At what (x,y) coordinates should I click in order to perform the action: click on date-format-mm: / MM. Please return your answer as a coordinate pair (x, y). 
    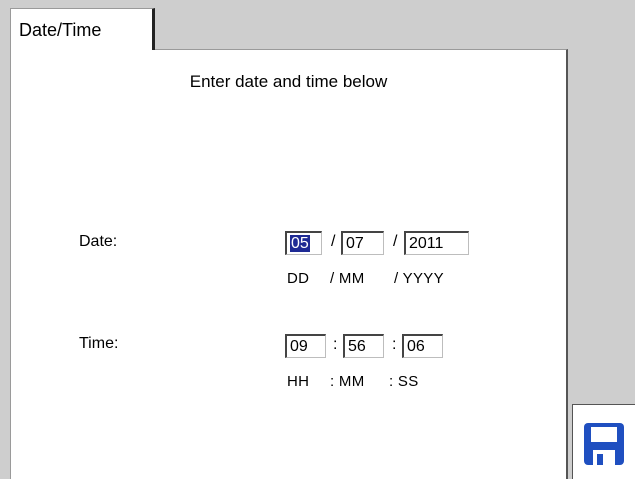
    Looking at the image, I should click on (347, 278).